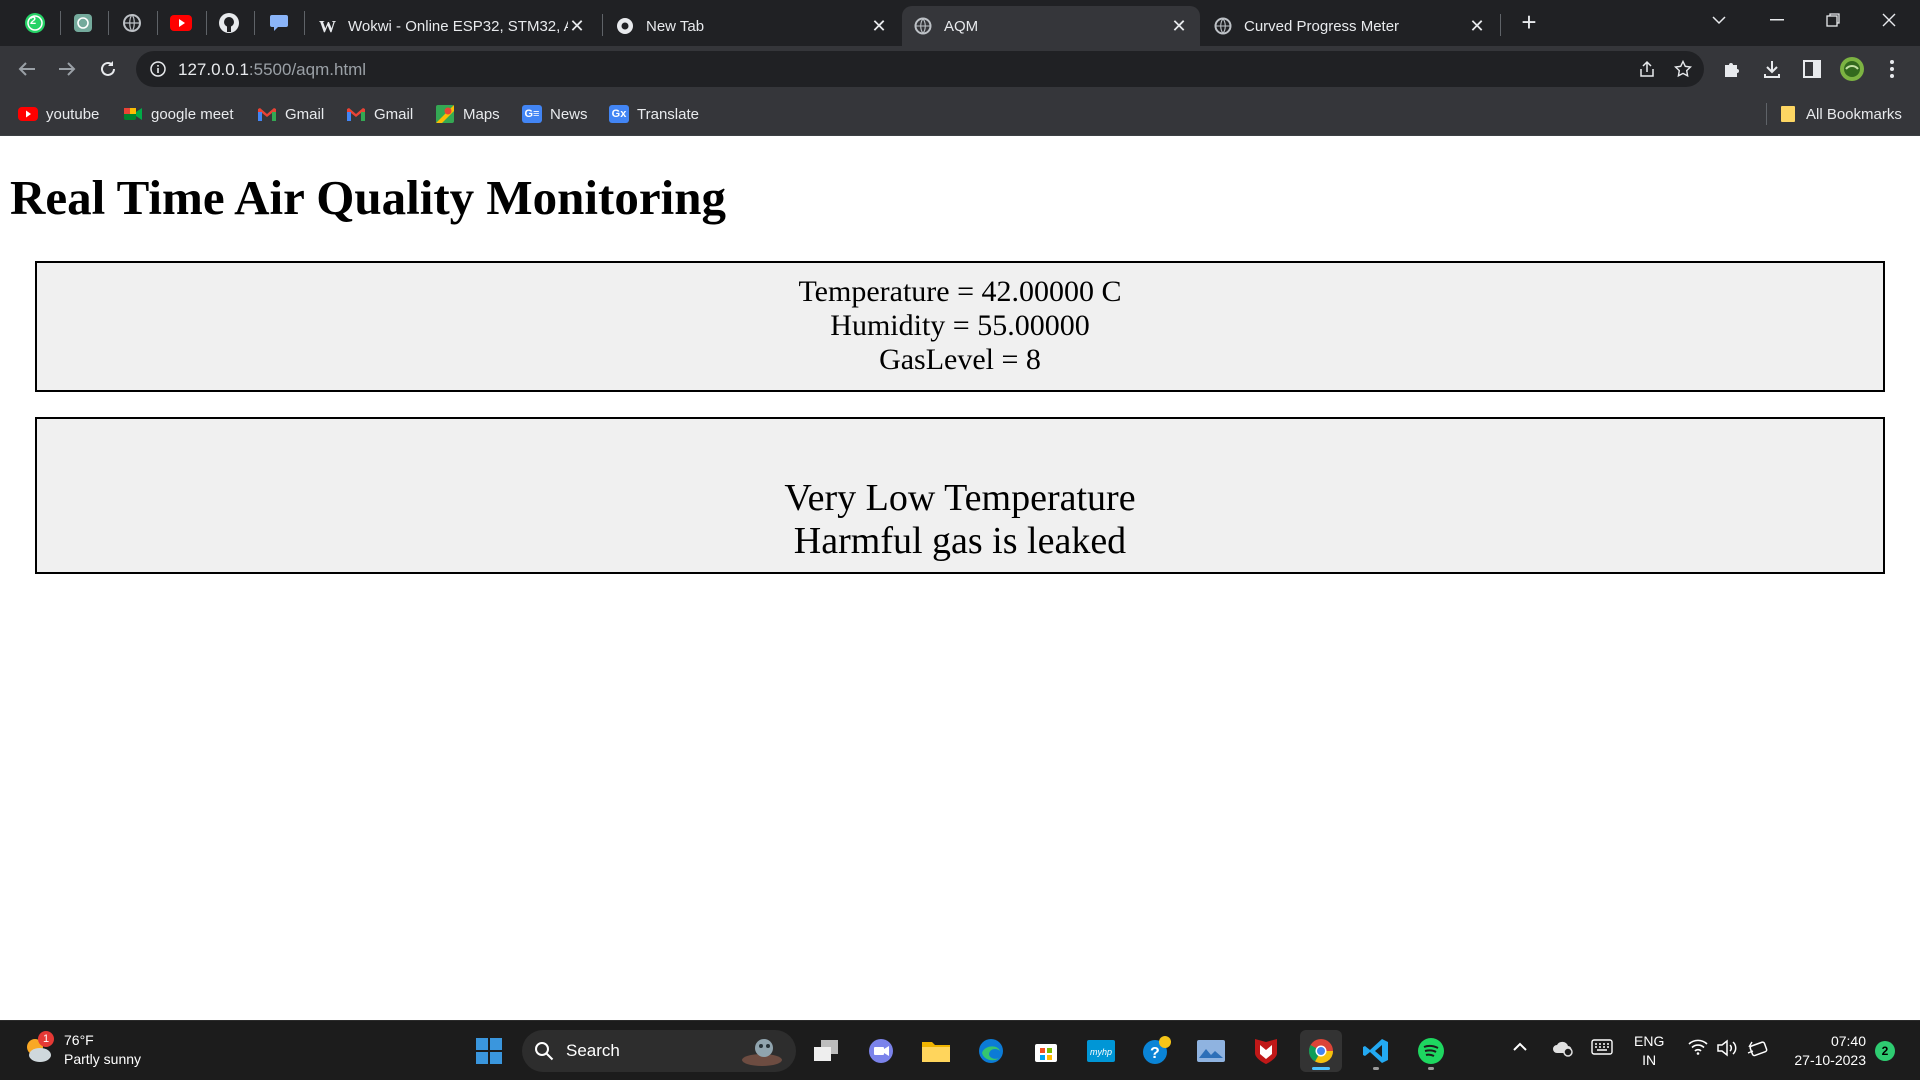 The image size is (1920, 1080). I want to click on weather-badge: 1, so click(46, 1039).